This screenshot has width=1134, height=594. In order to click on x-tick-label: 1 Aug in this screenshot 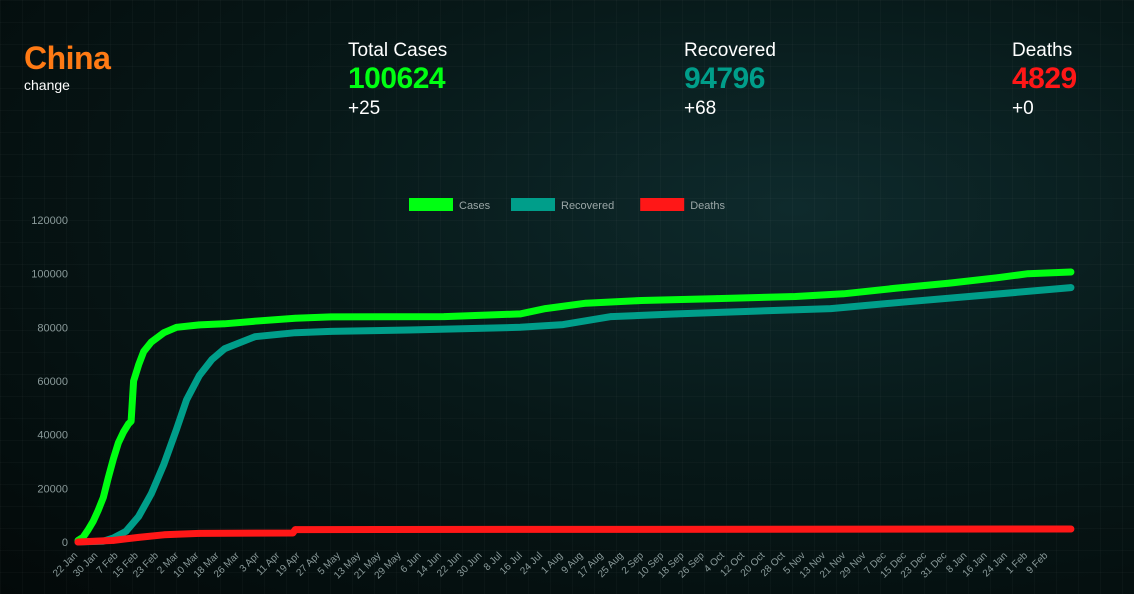, I will do `click(552, 563)`.